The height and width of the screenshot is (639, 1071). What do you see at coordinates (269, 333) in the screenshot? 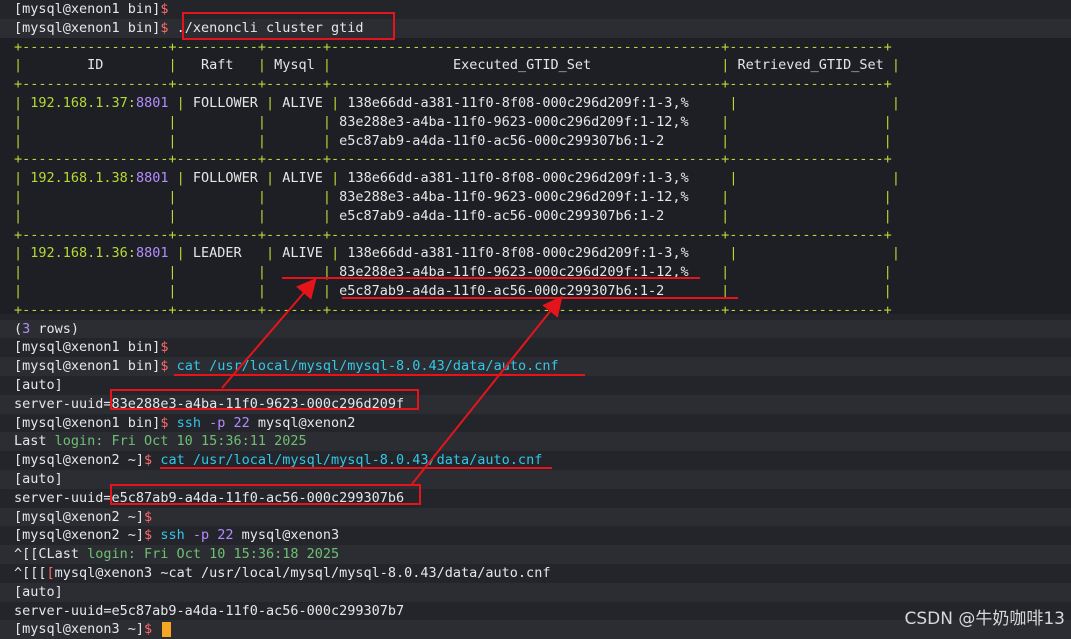
I see `arrow-to-uuid-83e` at bounding box center [269, 333].